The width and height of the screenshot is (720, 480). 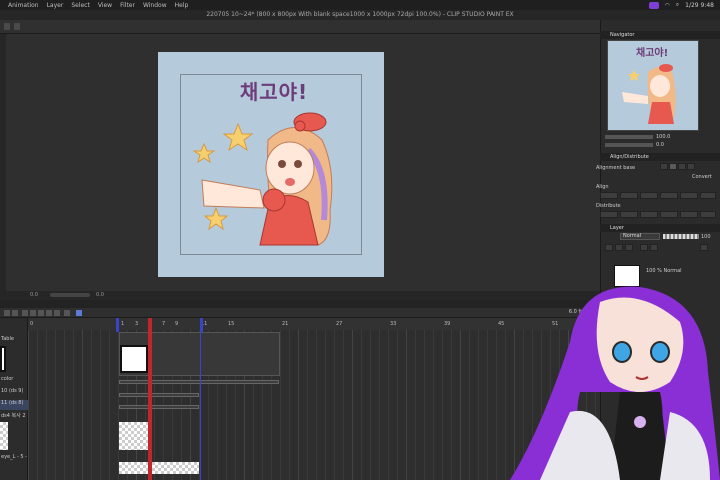 I want to click on new-icon, so click(x=7, y=26).